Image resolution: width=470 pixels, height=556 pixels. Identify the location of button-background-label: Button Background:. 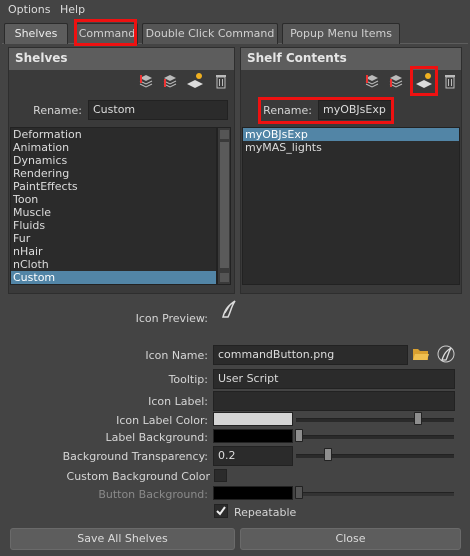
(153, 494).